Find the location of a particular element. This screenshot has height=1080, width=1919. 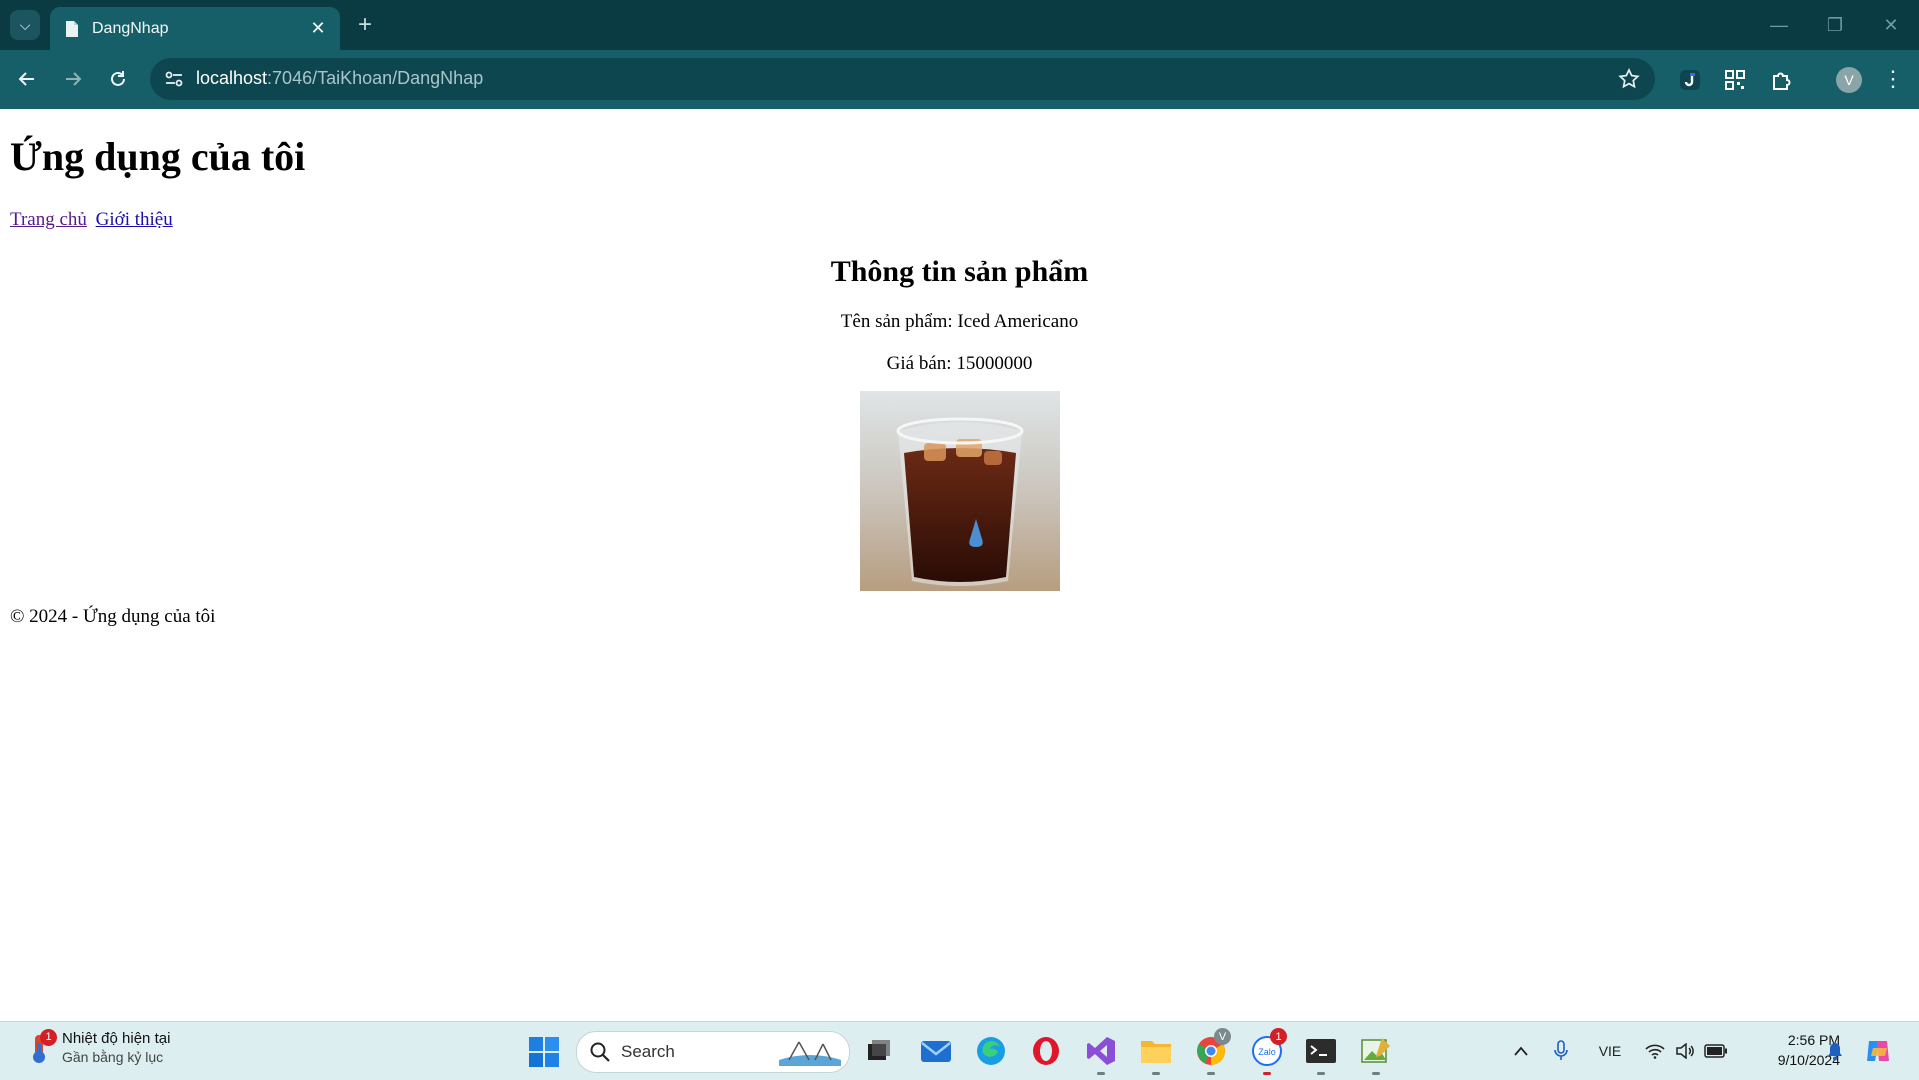

zalo-badge: 1 is located at coordinates (1278, 1036).